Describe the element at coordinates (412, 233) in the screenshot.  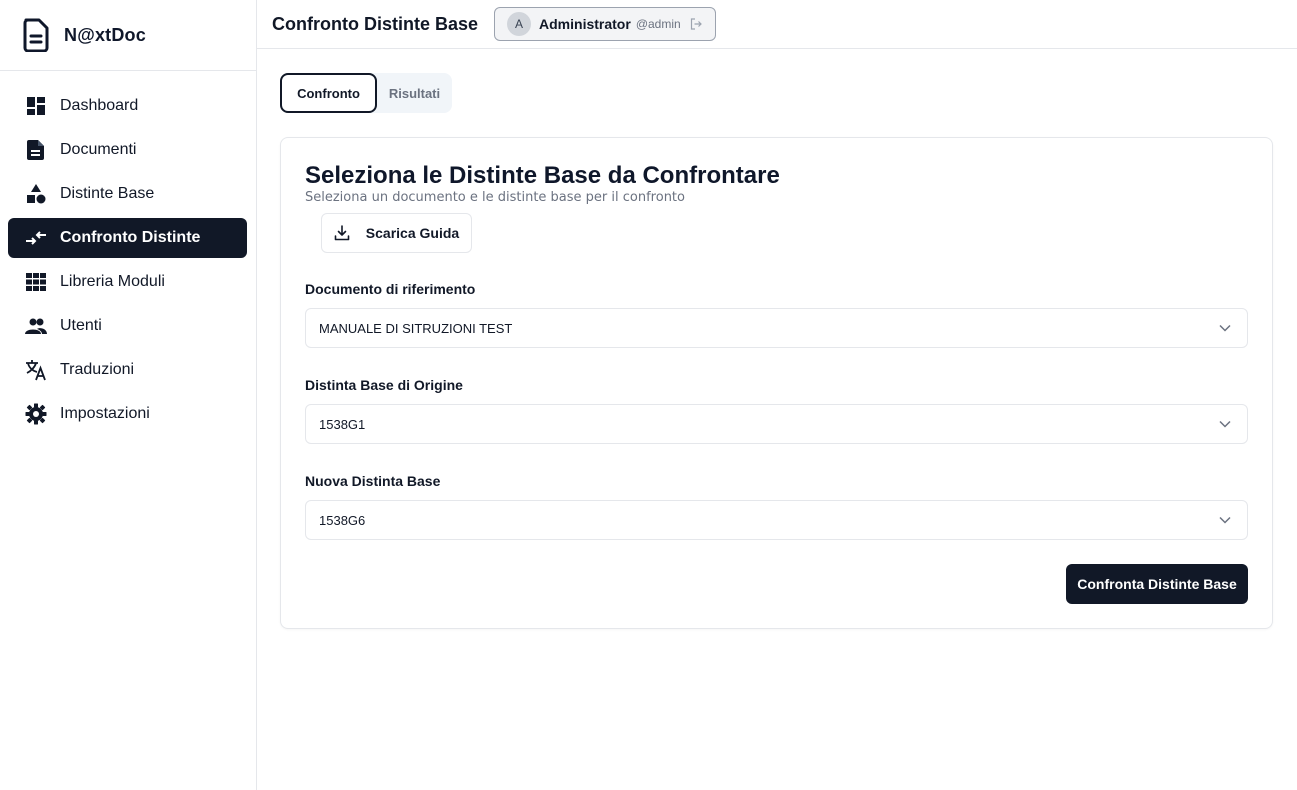
I see `download-guide-label: Scarica Guida` at that location.